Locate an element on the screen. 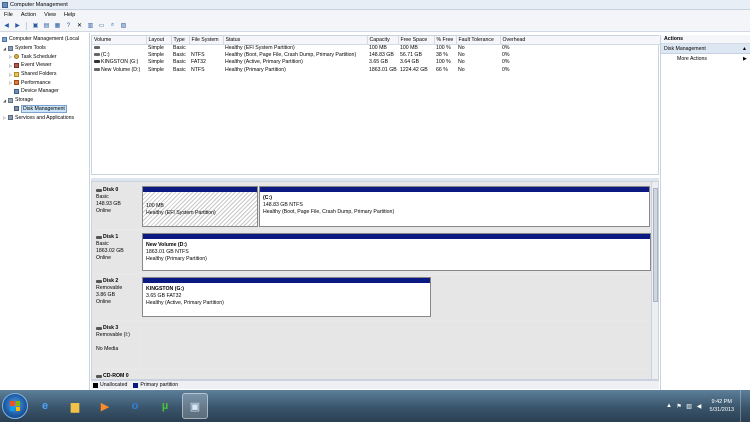  tree-item-device-manager: Device Manager is located at coordinates (44, 91).